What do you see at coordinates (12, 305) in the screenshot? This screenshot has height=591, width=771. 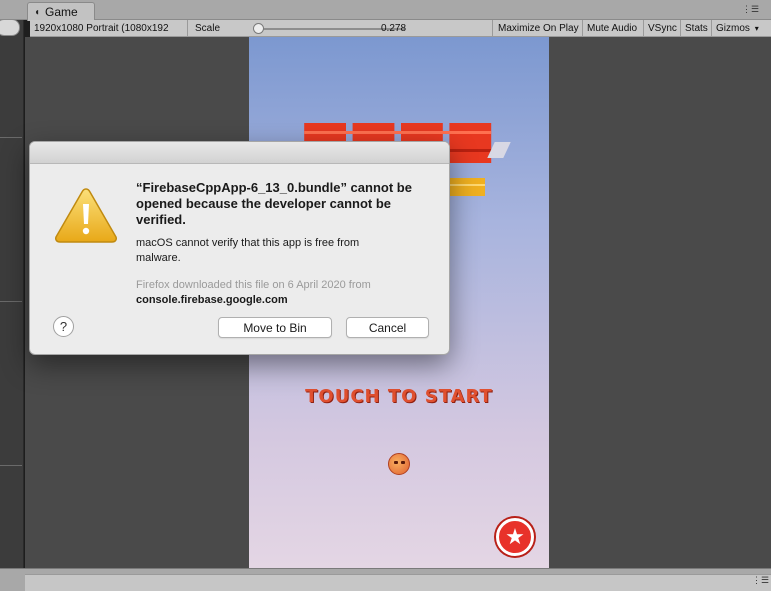 I see `hierarchy-panel-edge` at bounding box center [12, 305].